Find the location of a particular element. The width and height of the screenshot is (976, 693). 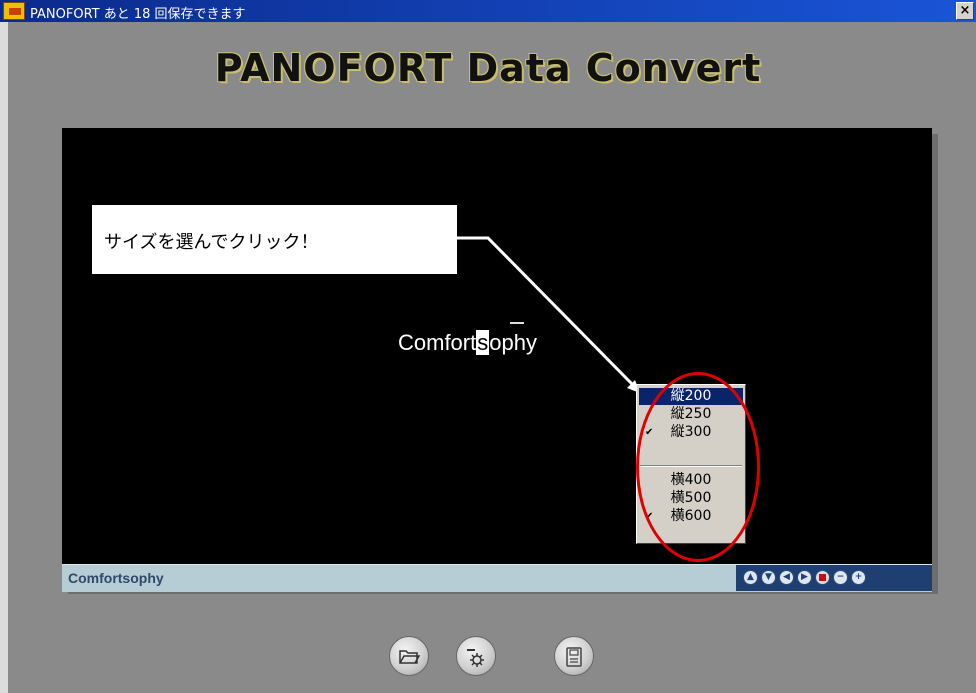

comfortsophy-logo: Comfortsophy is located at coordinates (467, 339).